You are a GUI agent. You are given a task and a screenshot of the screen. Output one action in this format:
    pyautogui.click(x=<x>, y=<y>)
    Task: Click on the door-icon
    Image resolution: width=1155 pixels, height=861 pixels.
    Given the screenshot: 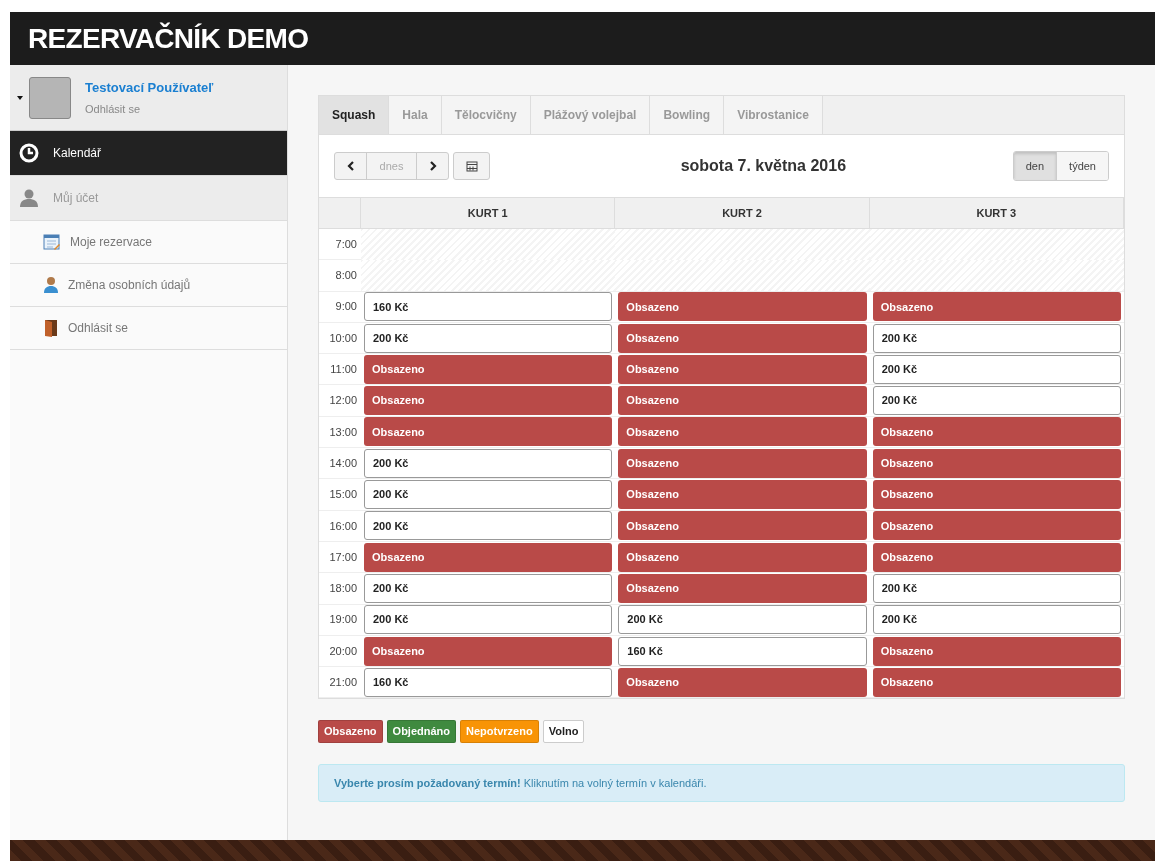 What is the action you would take?
    pyautogui.click(x=51, y=328)
    